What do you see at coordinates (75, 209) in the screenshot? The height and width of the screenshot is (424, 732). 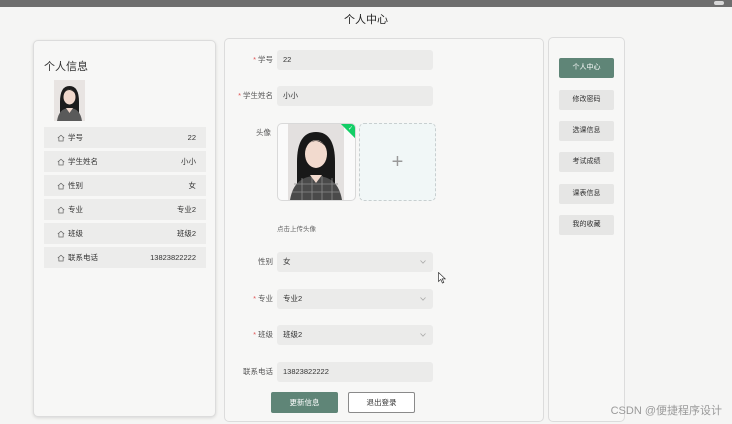 I see `info-label: 专业` at bounding box center [75, 209].